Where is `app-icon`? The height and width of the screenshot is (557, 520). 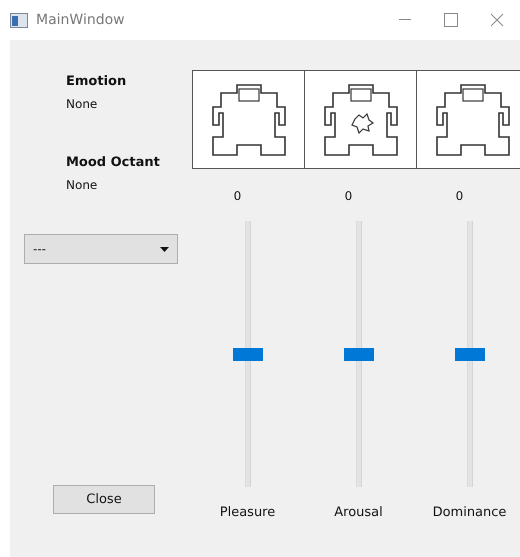
app-icon is located at coordinates (19, 20).